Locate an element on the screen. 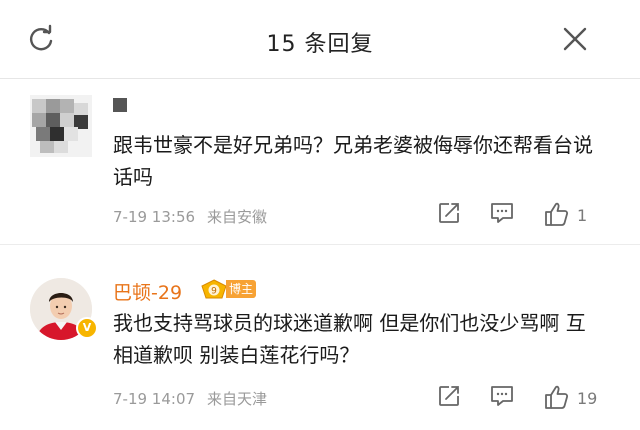 The width and height of the screenshot is (640, 430). comment-time: 7-19 13:56 is located at coordinates (154, 217).